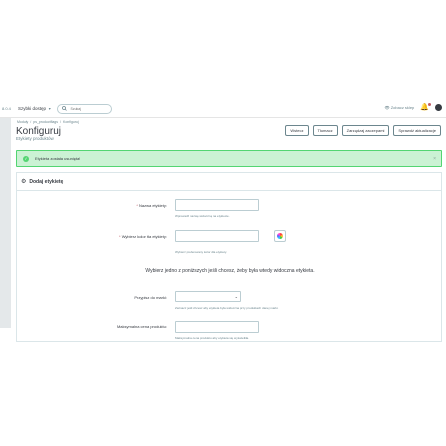  What do you see at coordinates (429, 104) in the screenshot?
I see `notification-dot` at bounding box center [429, 104].